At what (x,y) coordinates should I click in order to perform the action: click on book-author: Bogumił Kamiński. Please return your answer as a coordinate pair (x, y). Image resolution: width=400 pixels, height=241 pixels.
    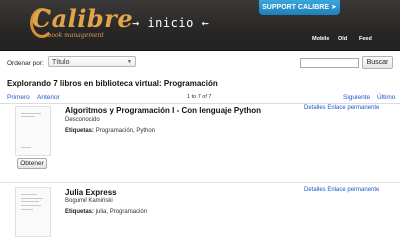
    Looking at the image, I should click on (89, 201).